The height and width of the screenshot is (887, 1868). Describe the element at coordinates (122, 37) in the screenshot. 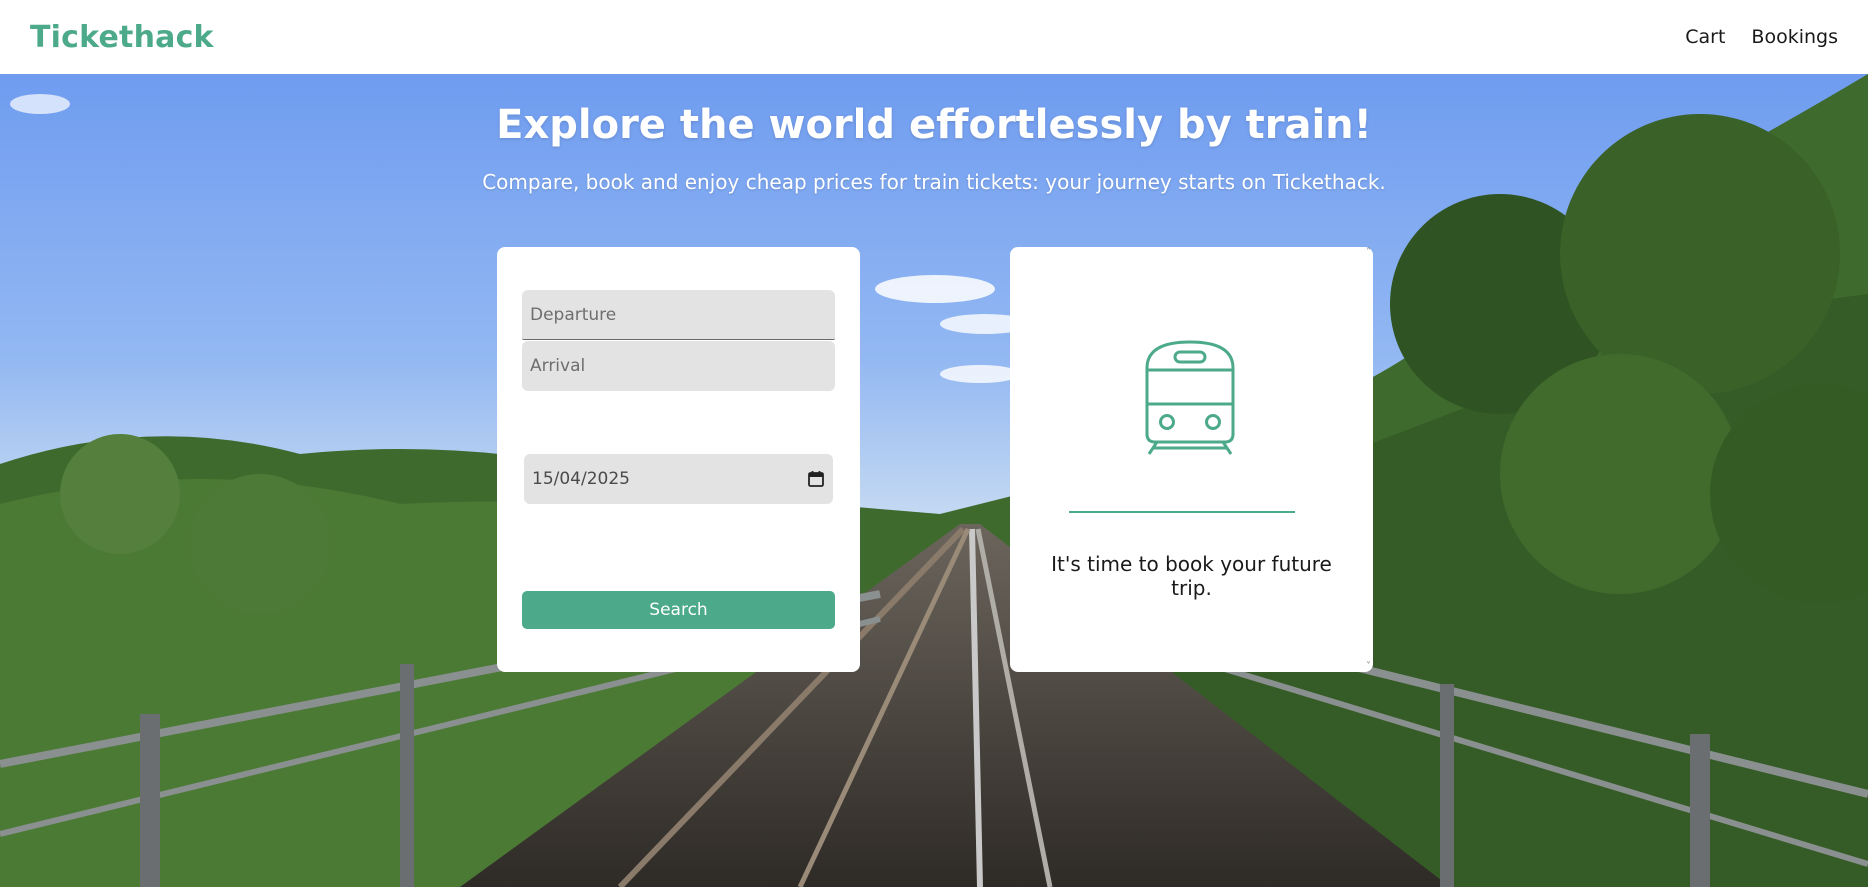

I see `brand-logo: Tickethack` at that location.